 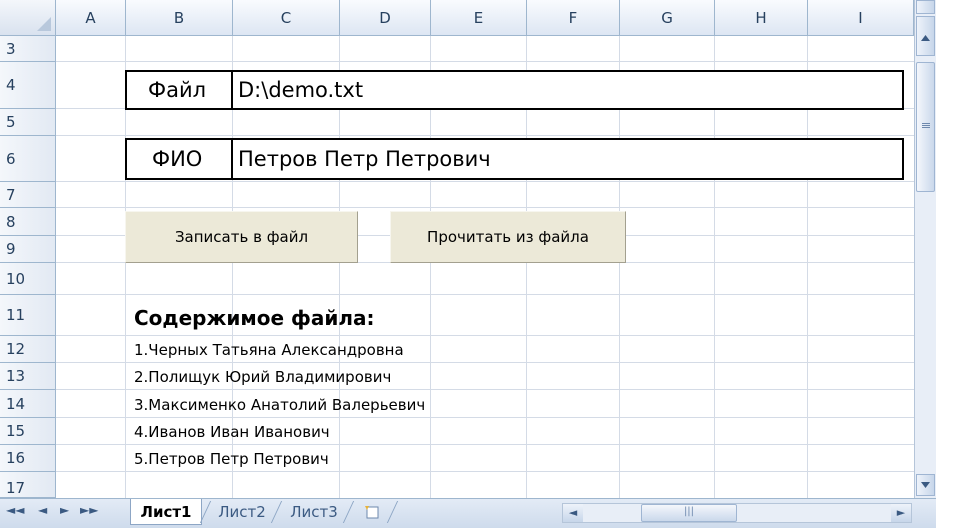 I want to click on vertical-scroll-thumb, so click(x=925, y=127).